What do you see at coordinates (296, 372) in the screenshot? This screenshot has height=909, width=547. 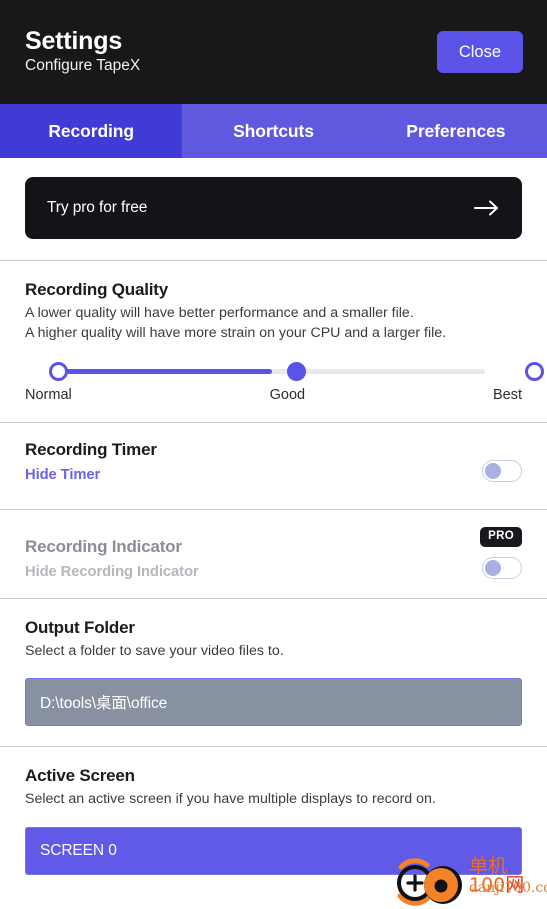 I see `slider-stop-good` at bounding box center [296, 372].